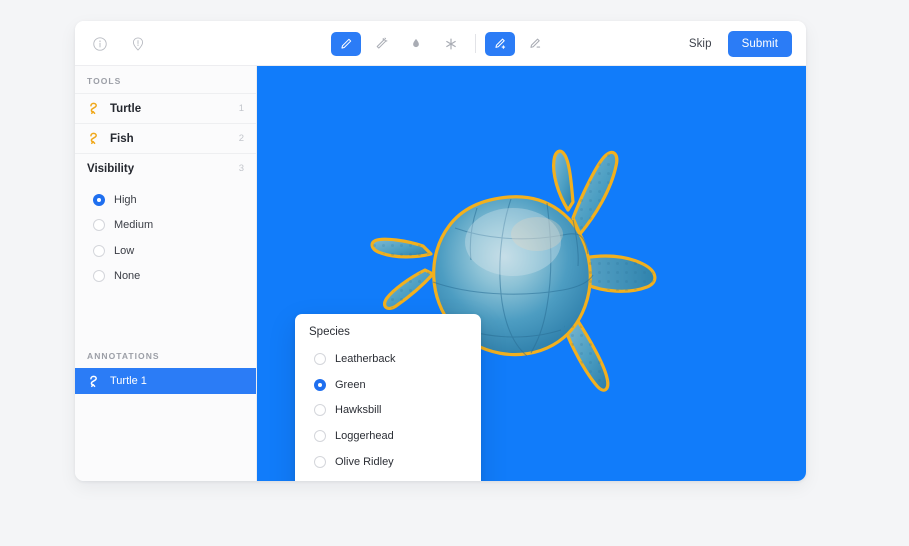 The image size is (909, 546). Describe the element at coordinates (535, 44) in the screenshot. I see `remove-pen-tool` at that location.